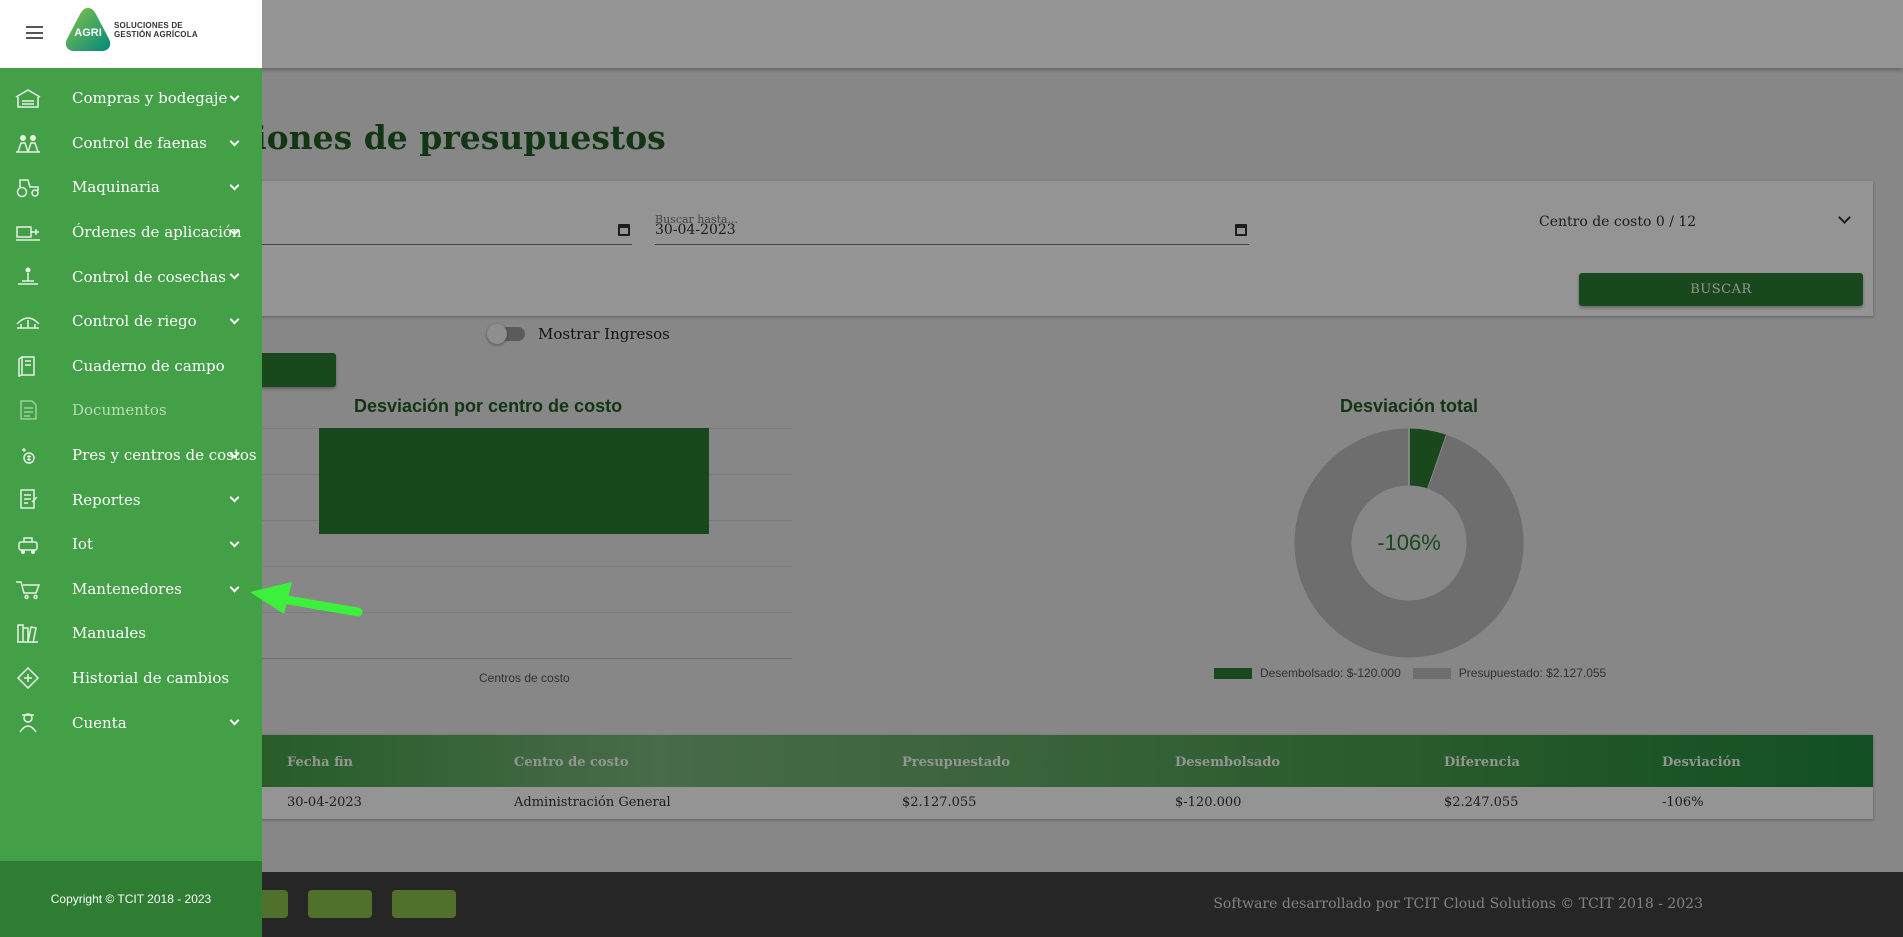 The image size is (1903, 937). Describe the element at coordinates (28, 677) in the screenshot. I see `history-icon` at that location.